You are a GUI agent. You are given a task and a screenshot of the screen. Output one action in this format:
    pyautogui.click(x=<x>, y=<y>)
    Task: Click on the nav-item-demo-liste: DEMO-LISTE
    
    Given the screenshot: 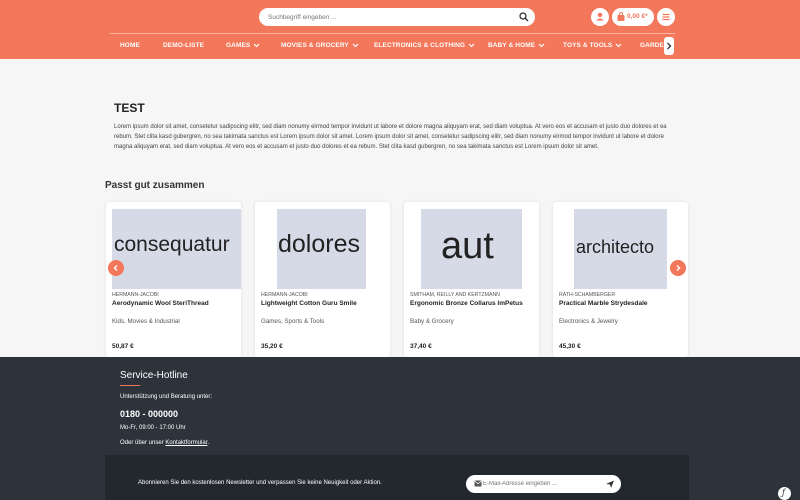 What is the action you would take?
    pyautogui.click(x=183, y=45)
    